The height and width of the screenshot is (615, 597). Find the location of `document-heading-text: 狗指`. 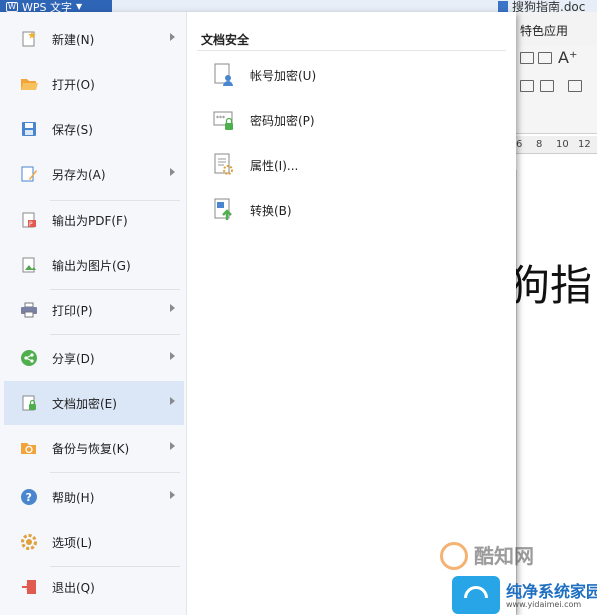

document-heading-text: 狗指 is located at coordinates (550, 285).